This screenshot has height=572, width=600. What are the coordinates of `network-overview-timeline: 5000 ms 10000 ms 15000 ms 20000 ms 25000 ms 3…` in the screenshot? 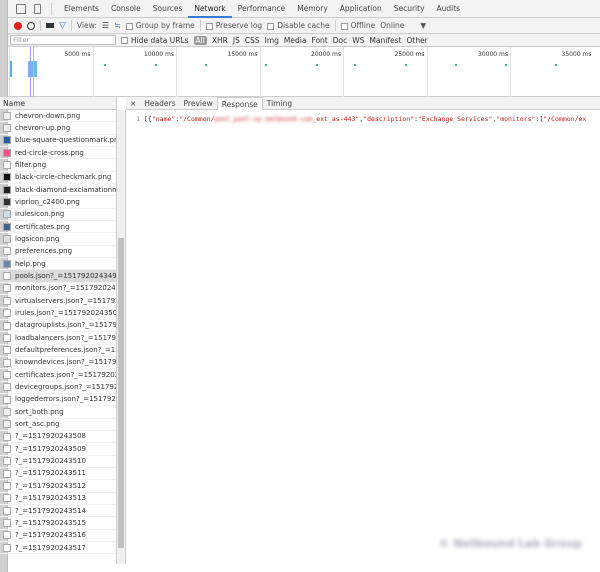 It's located at (304, 72).